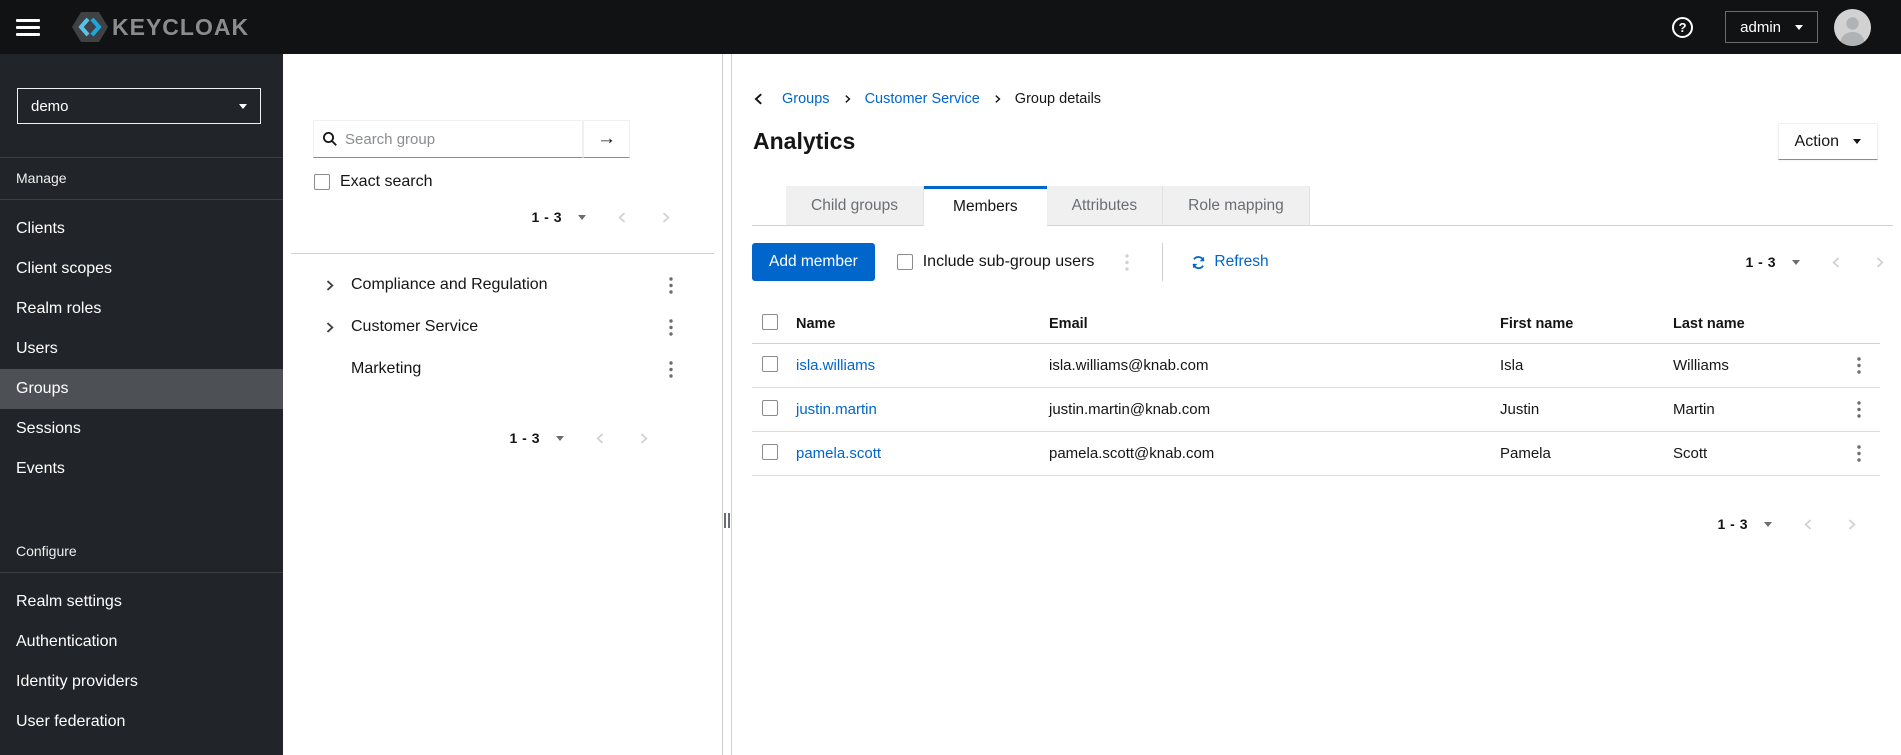 The height and width of the screenshot is (755, 1901). What do you see at coordinates (141, 722) in the screenshot?
I see `sidebar-item-user-federation: User federation` at bounding box center [141, 722].